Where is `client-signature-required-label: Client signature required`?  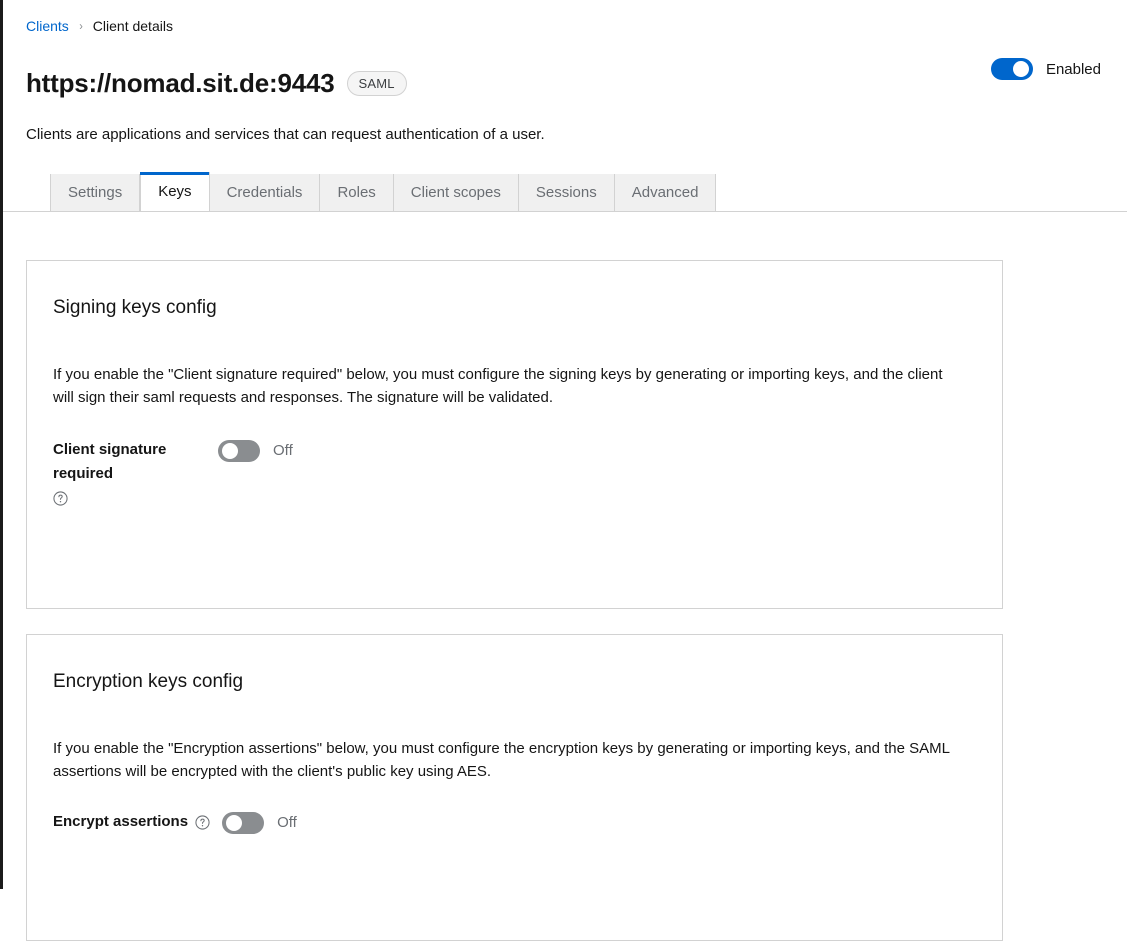 client-signature-required-label: Client signature required is located at coordinates (135, 472).